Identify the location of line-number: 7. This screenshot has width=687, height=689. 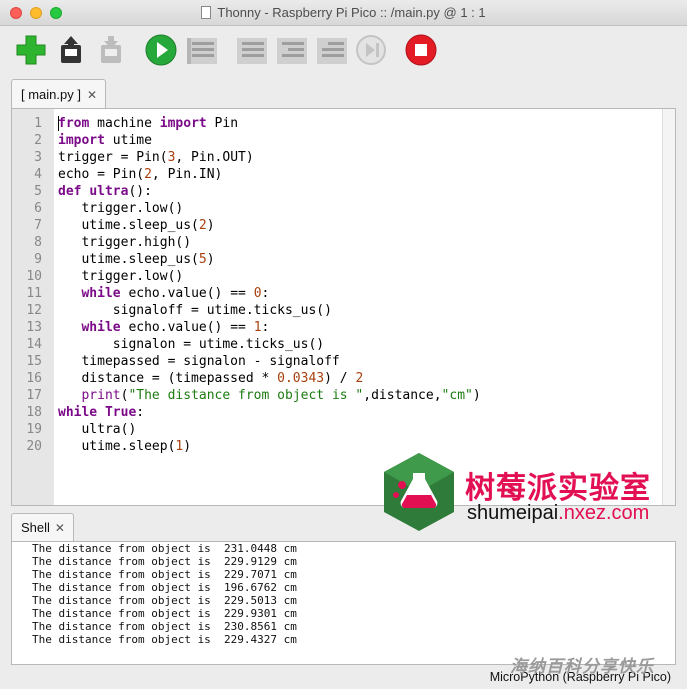
(38, 225).